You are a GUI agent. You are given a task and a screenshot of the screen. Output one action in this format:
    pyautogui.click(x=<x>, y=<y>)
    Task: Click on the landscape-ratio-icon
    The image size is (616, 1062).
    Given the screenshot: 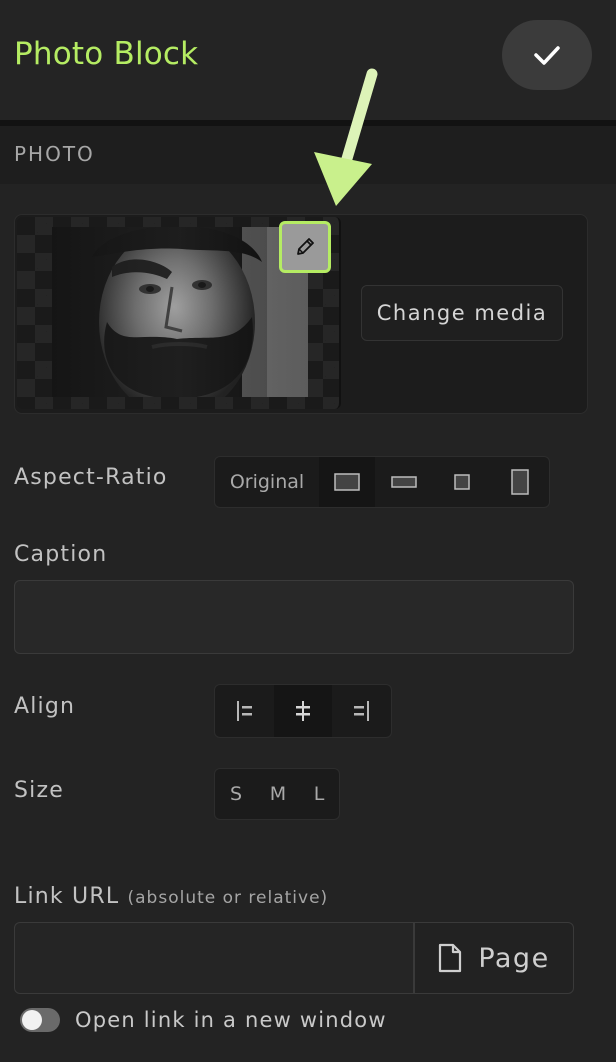 What is the action you would take?
    pyautogui.click(x=347, y=482)
    